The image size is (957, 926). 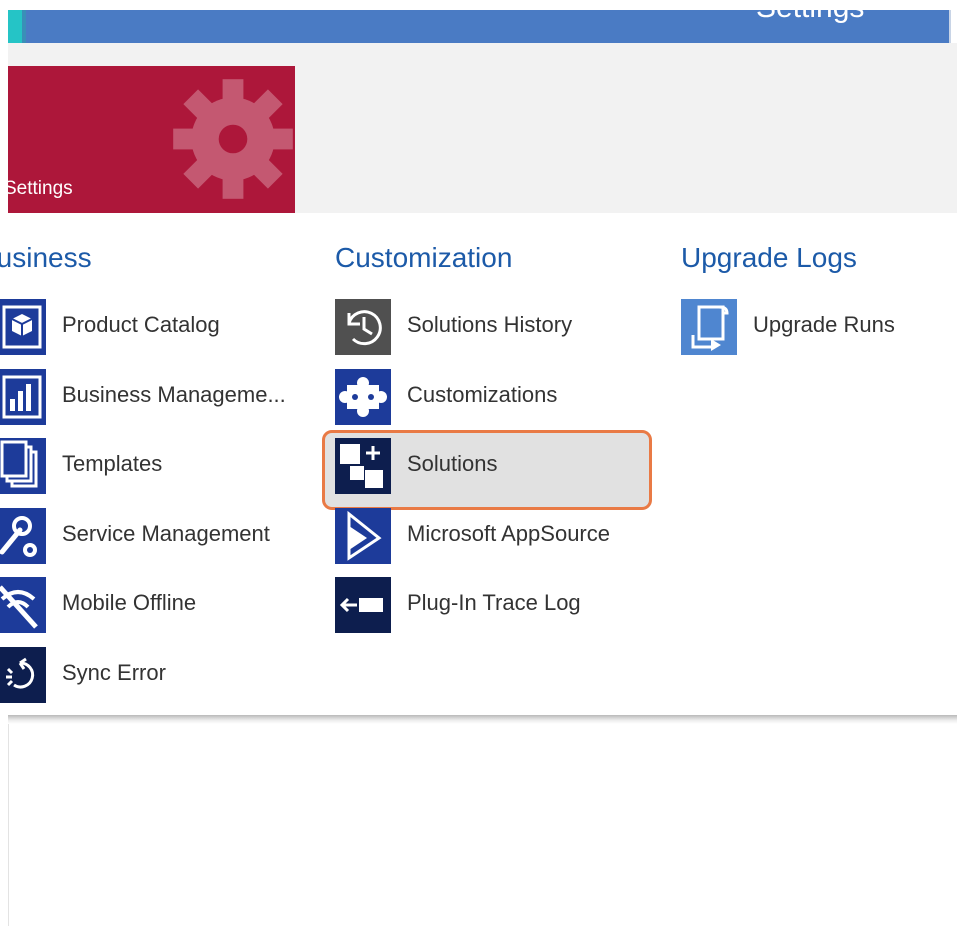 What do you see at coordinates (363, 327) in the screenshot?
I see `history-icon` at bounding box center [363, 327].